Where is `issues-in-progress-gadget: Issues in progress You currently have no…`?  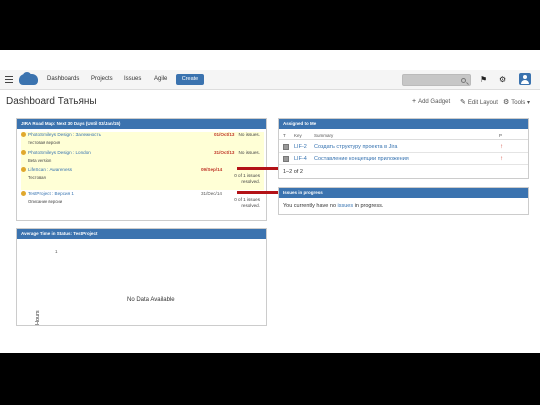 issues-in-progress-gadget: Issues in progress You currently have no… is located at coordinates (403, 201).